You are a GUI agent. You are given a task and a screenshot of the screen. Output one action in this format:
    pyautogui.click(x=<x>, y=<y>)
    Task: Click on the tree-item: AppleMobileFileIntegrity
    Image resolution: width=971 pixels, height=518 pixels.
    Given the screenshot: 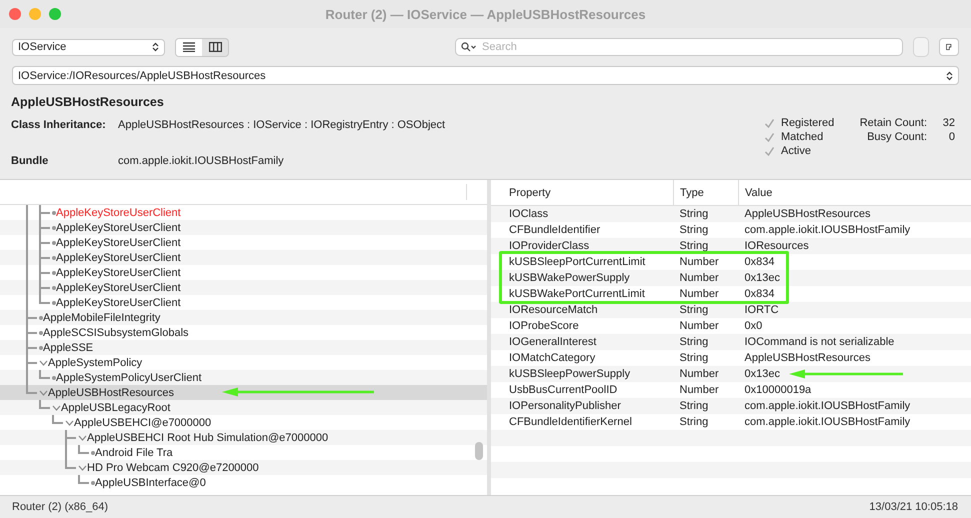 What is the action you would take?
    pyautogui.click(x=101, y=318)
    